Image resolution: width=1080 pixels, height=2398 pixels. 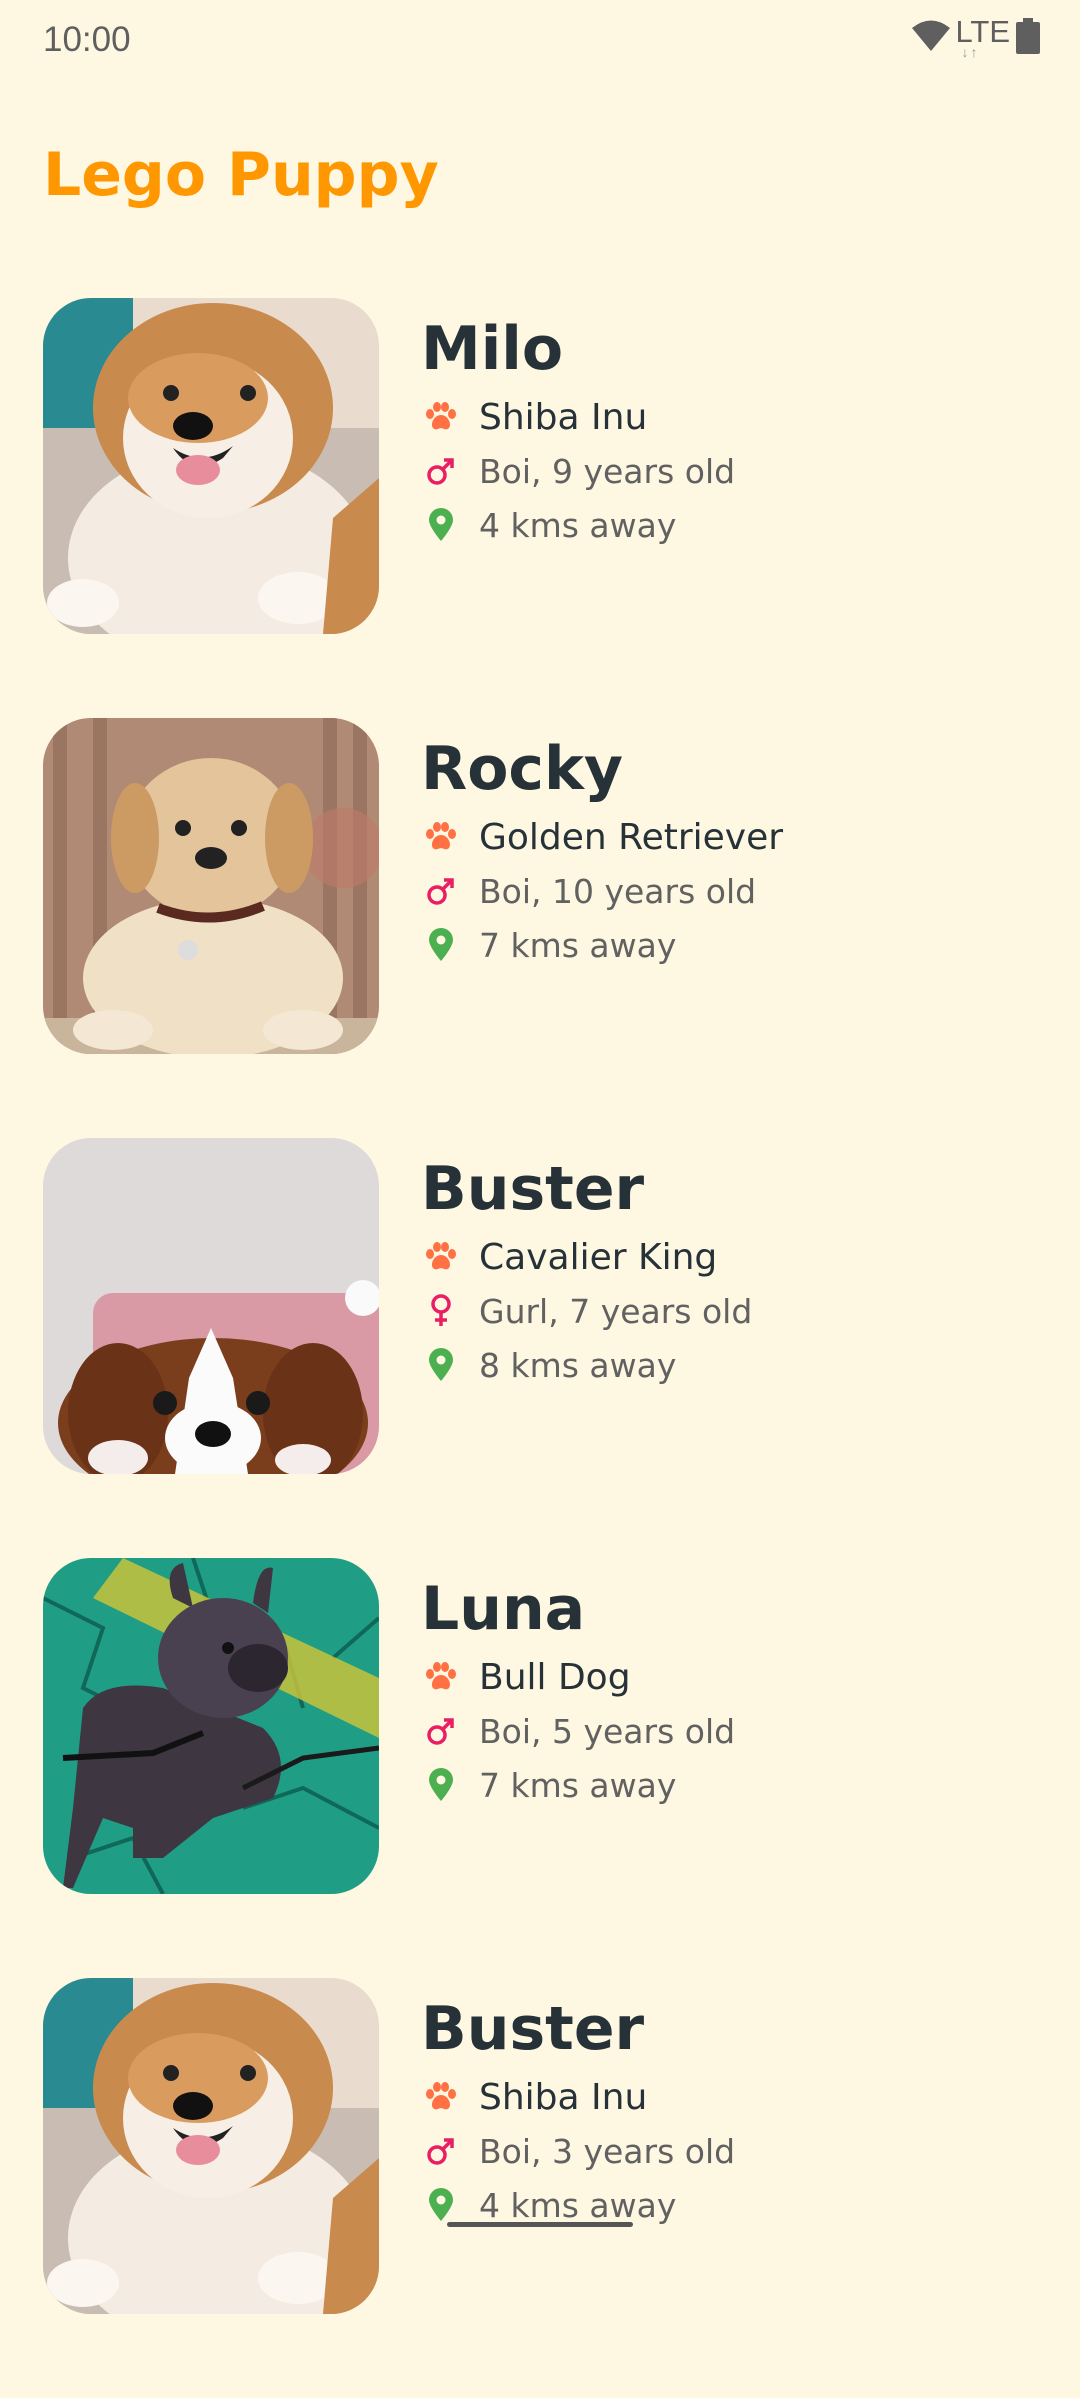 I want to click on pet-distance-row: 8 kms away, so click(x=586, y=1365).